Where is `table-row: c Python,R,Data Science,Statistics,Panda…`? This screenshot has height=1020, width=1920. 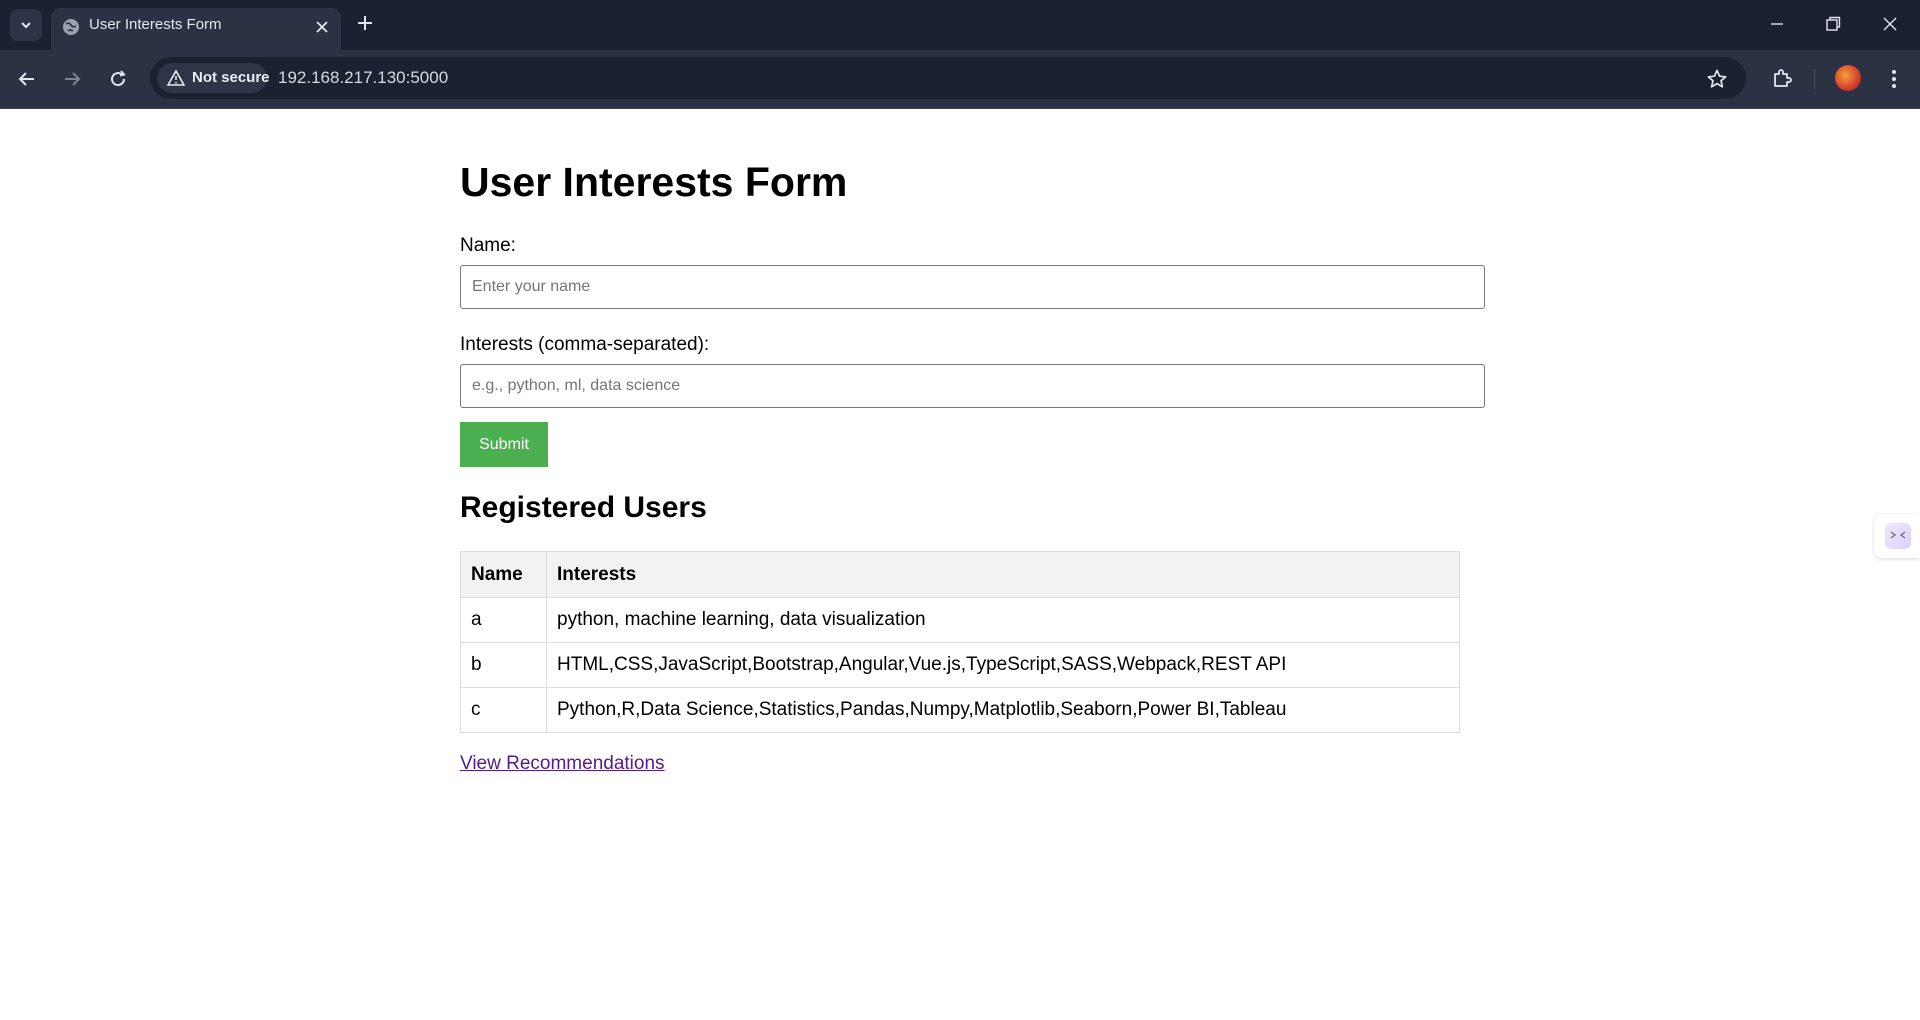
table-row: c Python,R,Data Science,Statistics,Panda… is located at coordinates (960, 710).